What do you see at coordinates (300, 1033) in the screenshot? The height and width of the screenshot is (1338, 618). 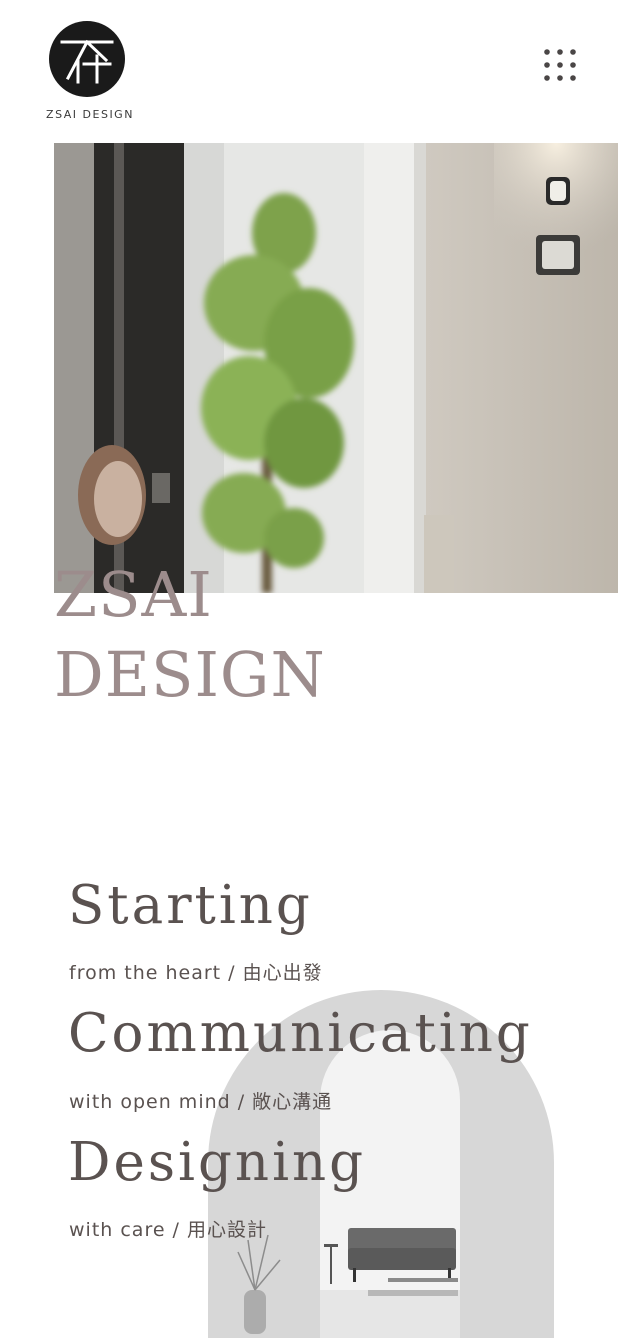 I see `slogan-title-communicating: Communicating` at bounding box center [300, 1033].